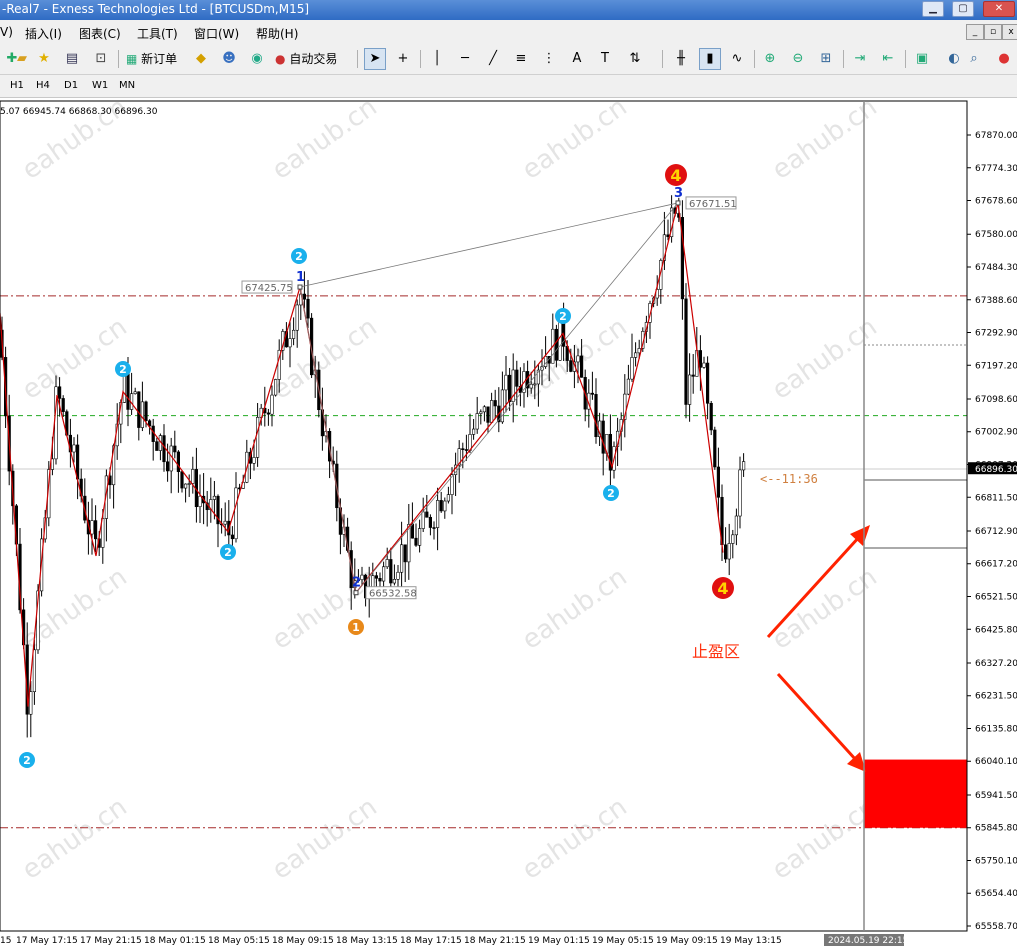 This screenshot has height=947, width=1017. Describe the element at coordinates (465, 59) in the screenshot. I see `horizontal-line-icon: ─` at that location.